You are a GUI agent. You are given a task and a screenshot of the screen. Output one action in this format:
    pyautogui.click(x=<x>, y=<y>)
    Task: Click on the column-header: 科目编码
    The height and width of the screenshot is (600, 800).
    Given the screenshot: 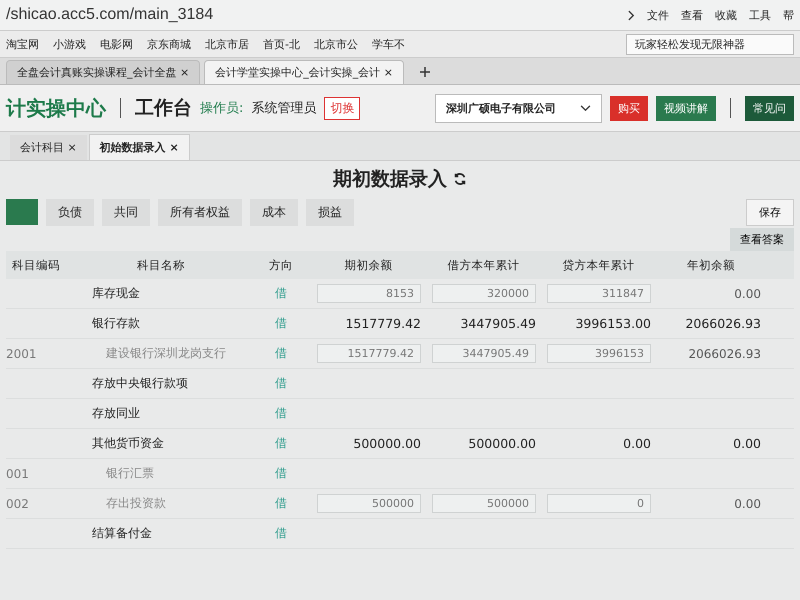 What is the action you would take?
    pyautogui.click(x=36, y=265)
    